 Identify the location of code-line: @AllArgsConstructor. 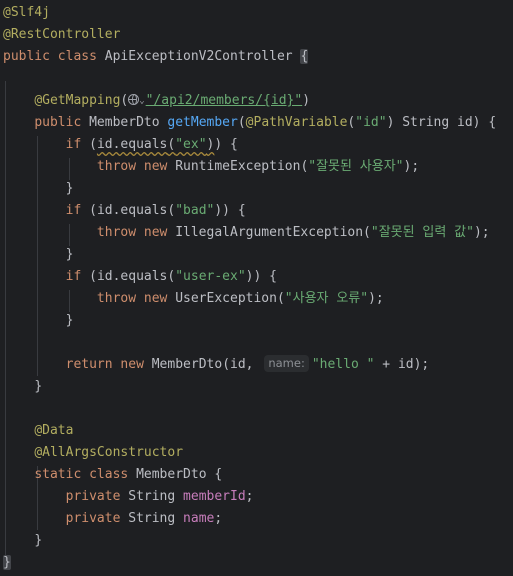
(93, 453).